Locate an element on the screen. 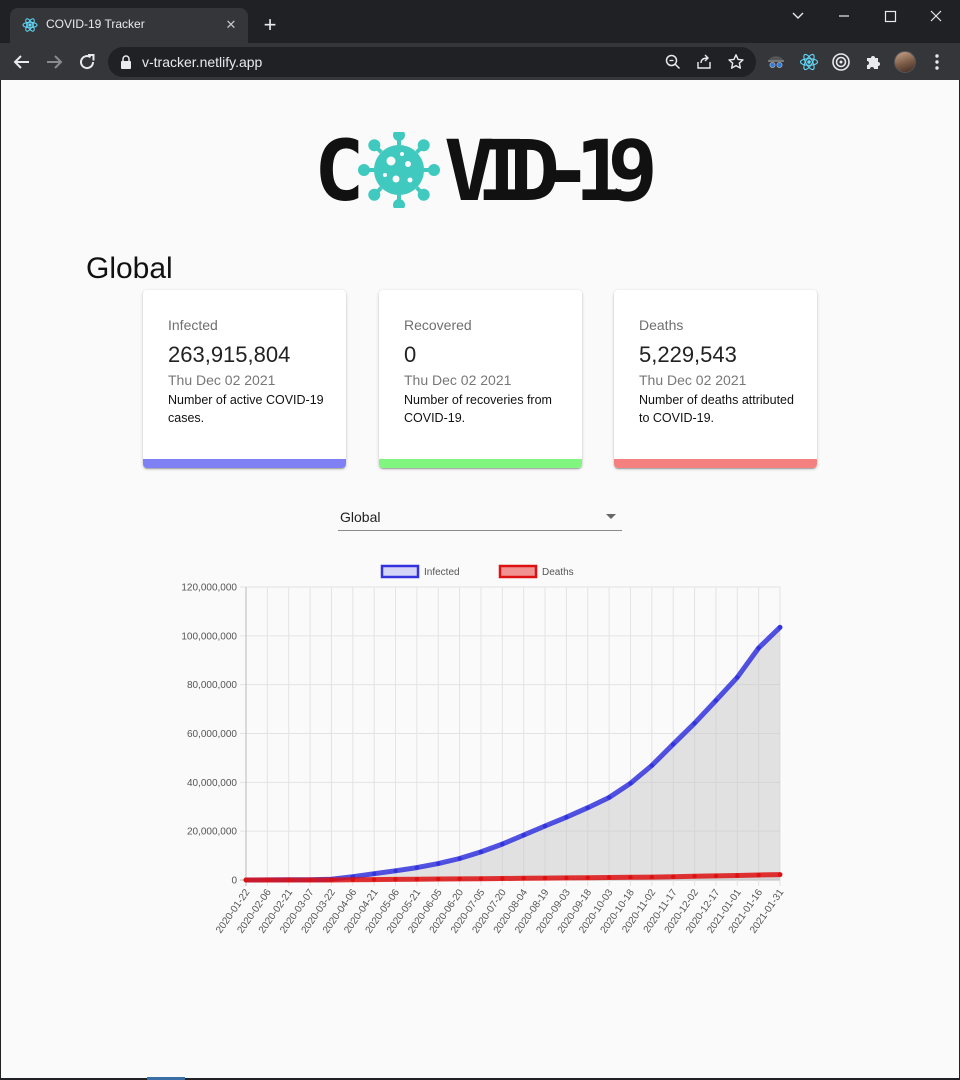 The height and width of the screenshot is (1080, 960). y-tick-label: 20,000,000 is located at coordinates (212, 832).